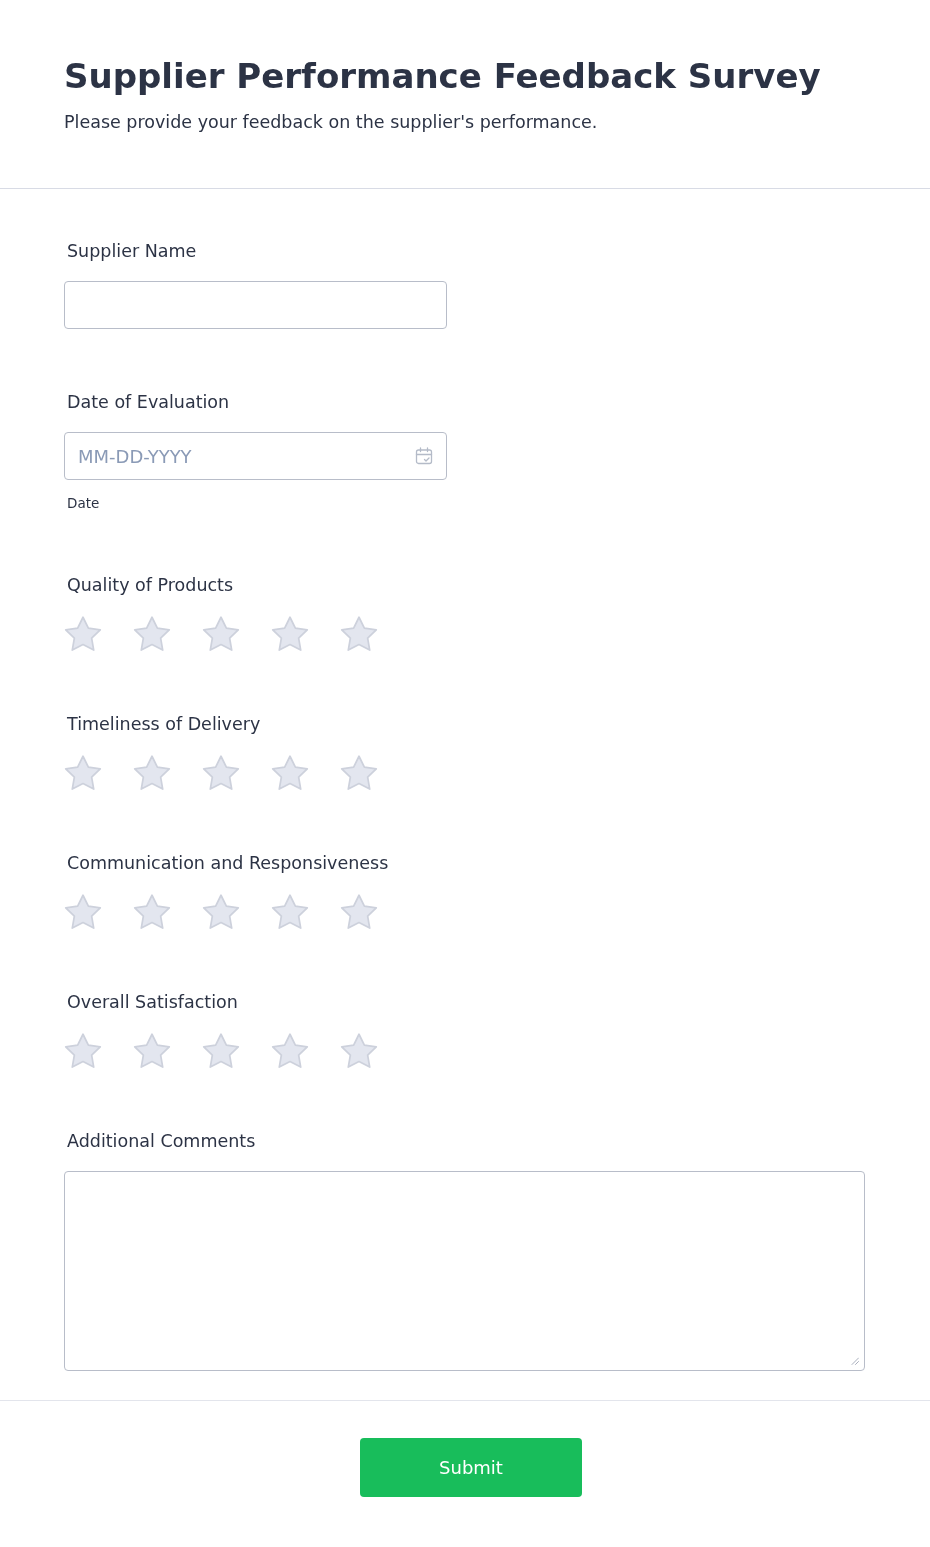  I want to click on form-title: Supplier Performance Feedback Survey, so click(442, 76).